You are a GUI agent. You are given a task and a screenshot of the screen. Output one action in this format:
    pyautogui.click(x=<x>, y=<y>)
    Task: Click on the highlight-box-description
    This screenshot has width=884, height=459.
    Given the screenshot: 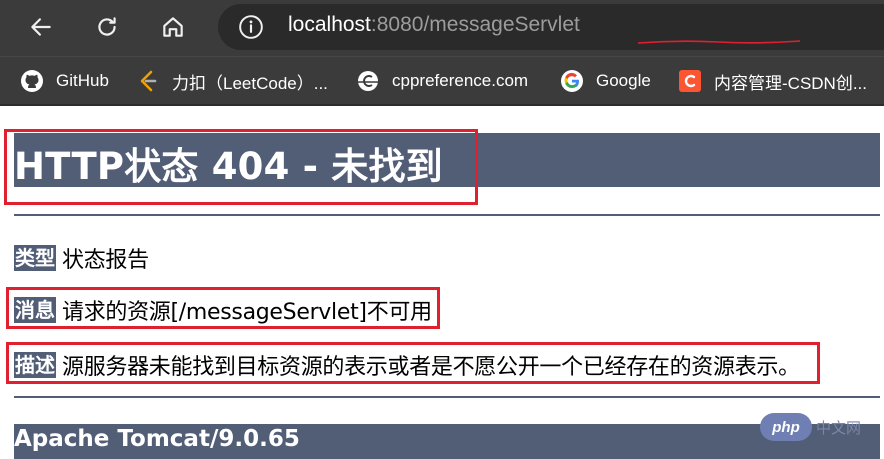 What is the action you would take?
    pyautogui.click(x=413, y=363)
    